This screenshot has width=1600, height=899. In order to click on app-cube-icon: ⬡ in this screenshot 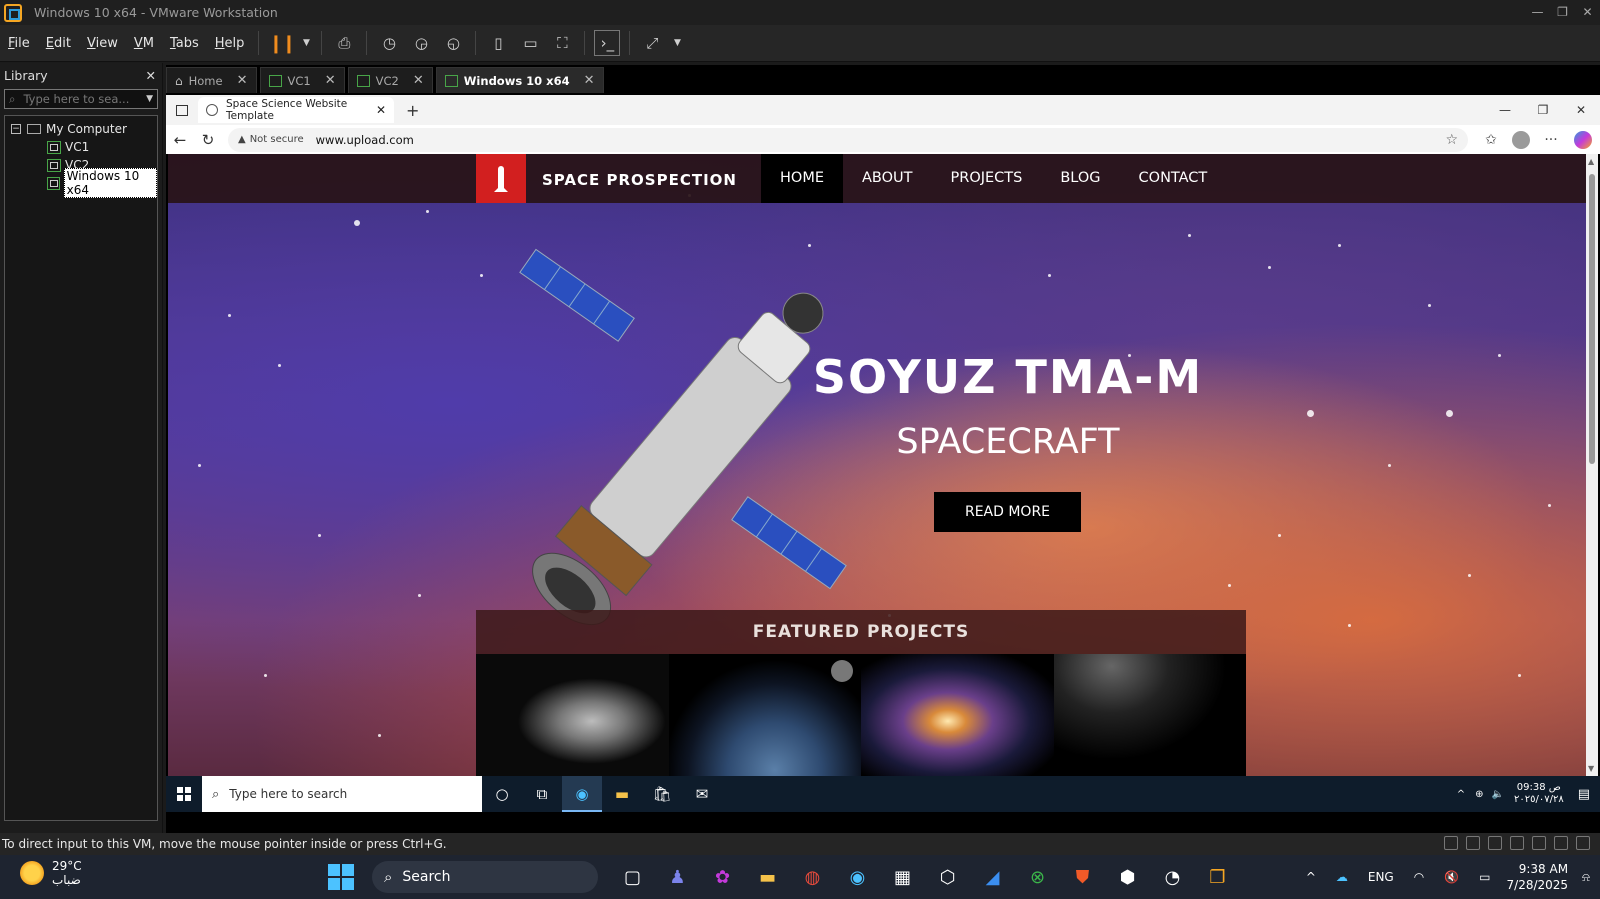, I will do `click(948, 877)`.